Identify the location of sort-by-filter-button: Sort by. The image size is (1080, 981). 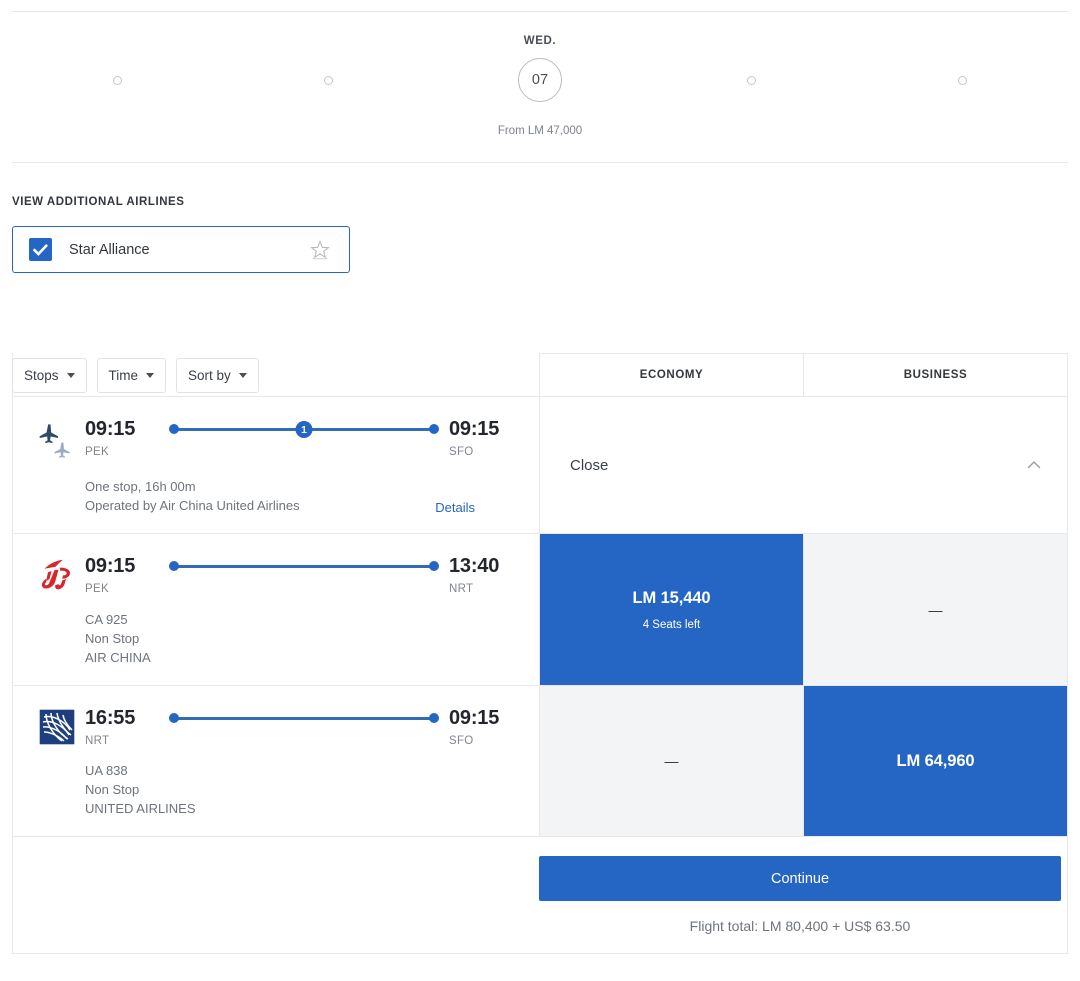
(217, 375).